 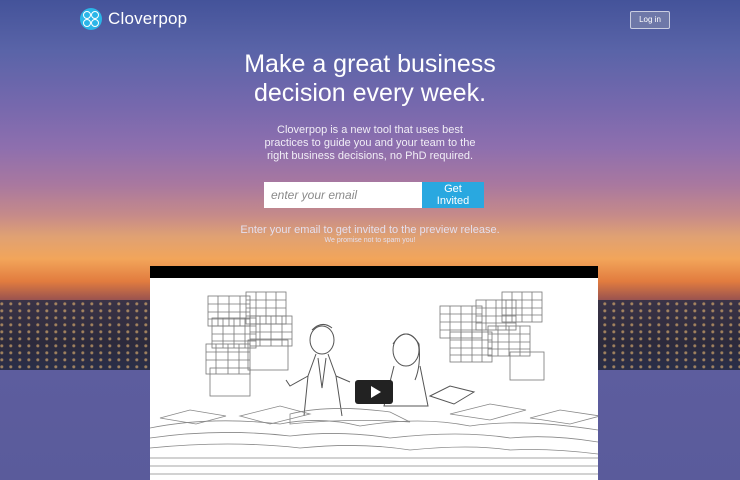 I want to click on video-play-button, so click(x=374, y=392).